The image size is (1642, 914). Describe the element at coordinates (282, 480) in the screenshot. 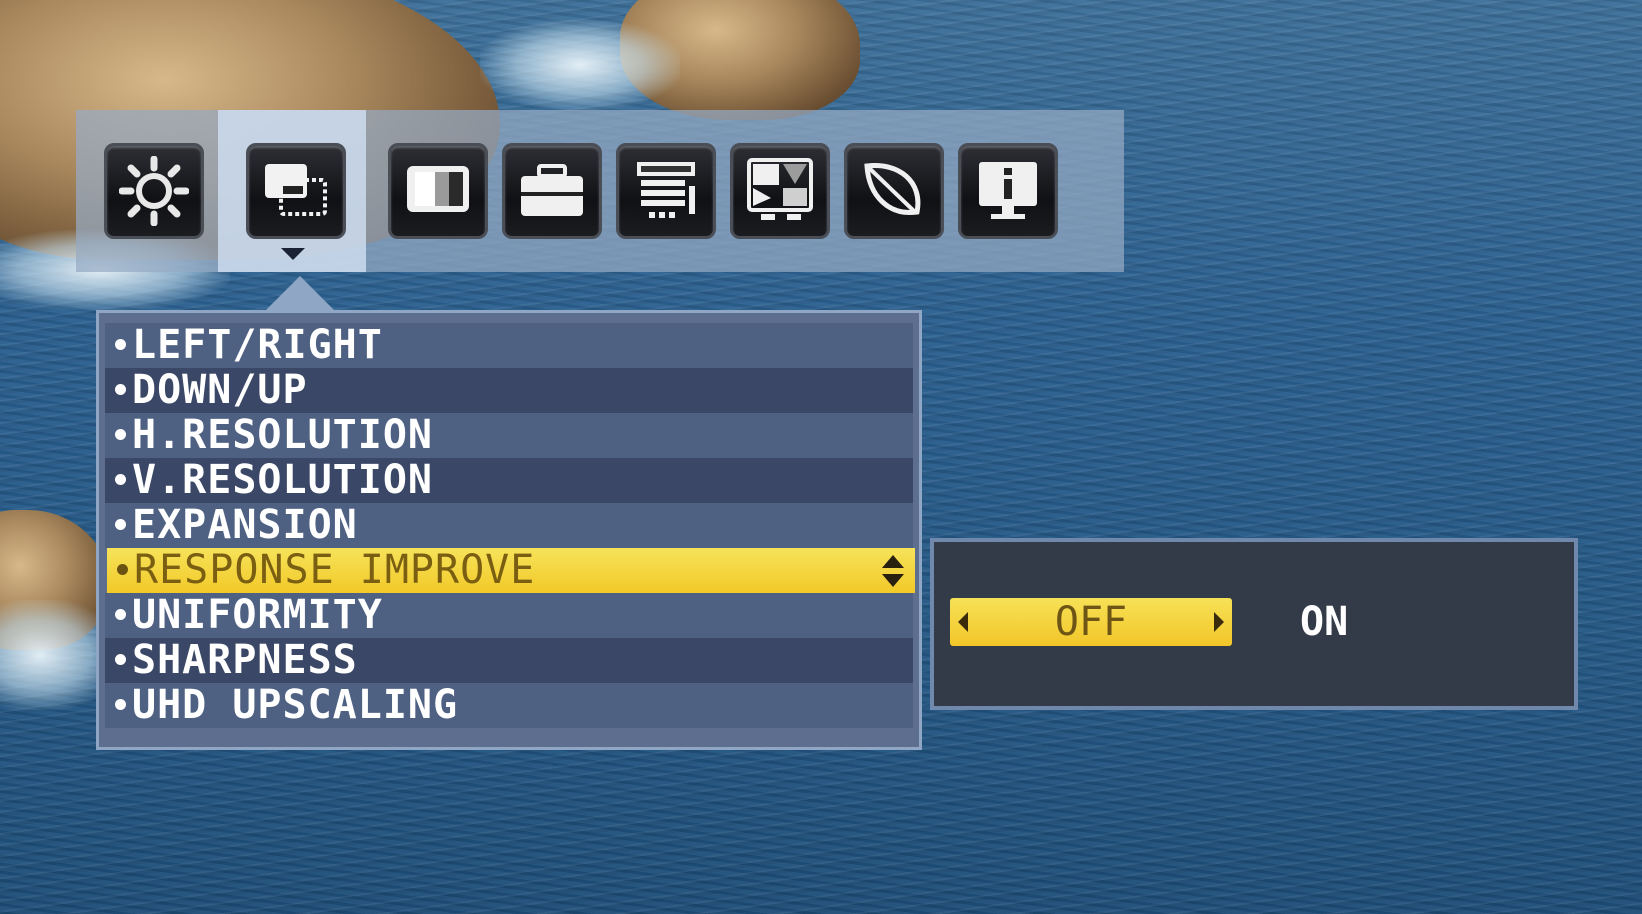

I see `menu-item-label: V.RESOLUTION` at that location.